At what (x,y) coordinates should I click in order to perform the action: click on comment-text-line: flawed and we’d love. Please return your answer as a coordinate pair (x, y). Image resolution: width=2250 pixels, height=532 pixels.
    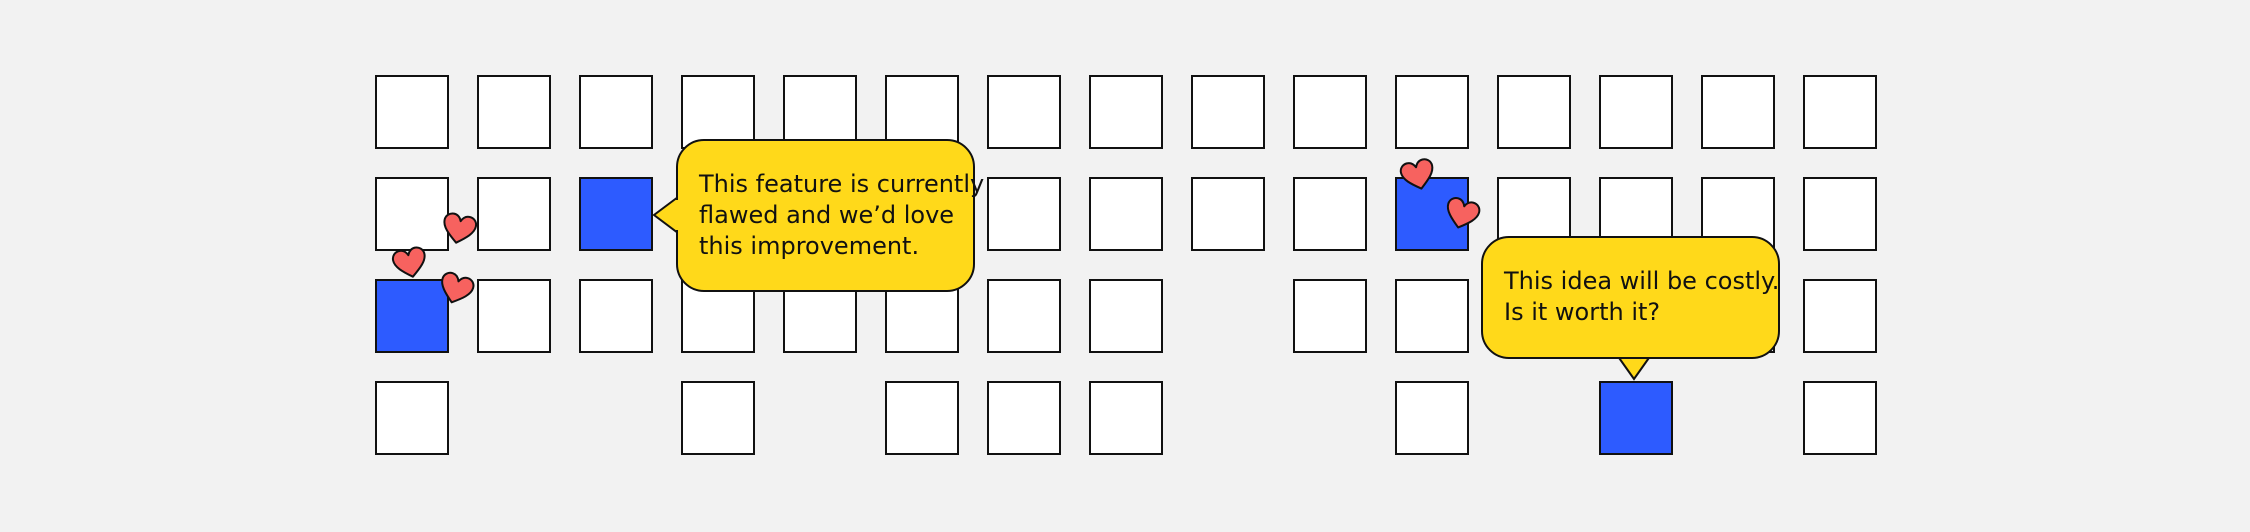
    Looking at the image, I should click on (827, 215).